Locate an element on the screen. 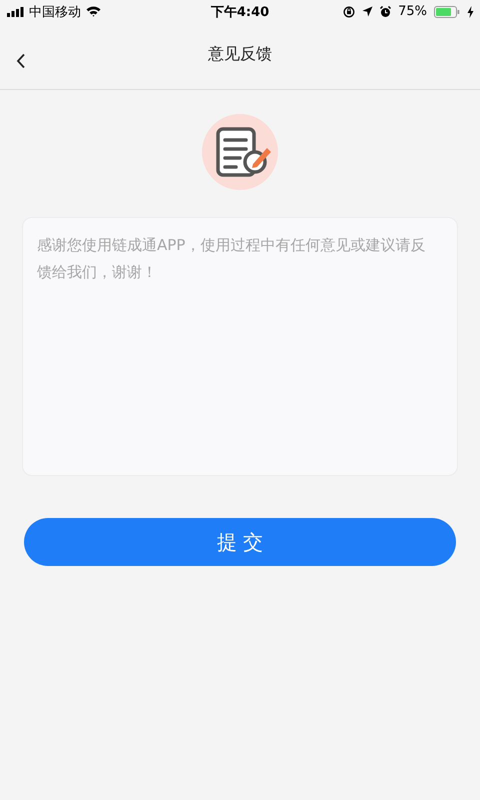 The image size is (480, 800). location-arrow-icon is located at coordinates (368, 11).